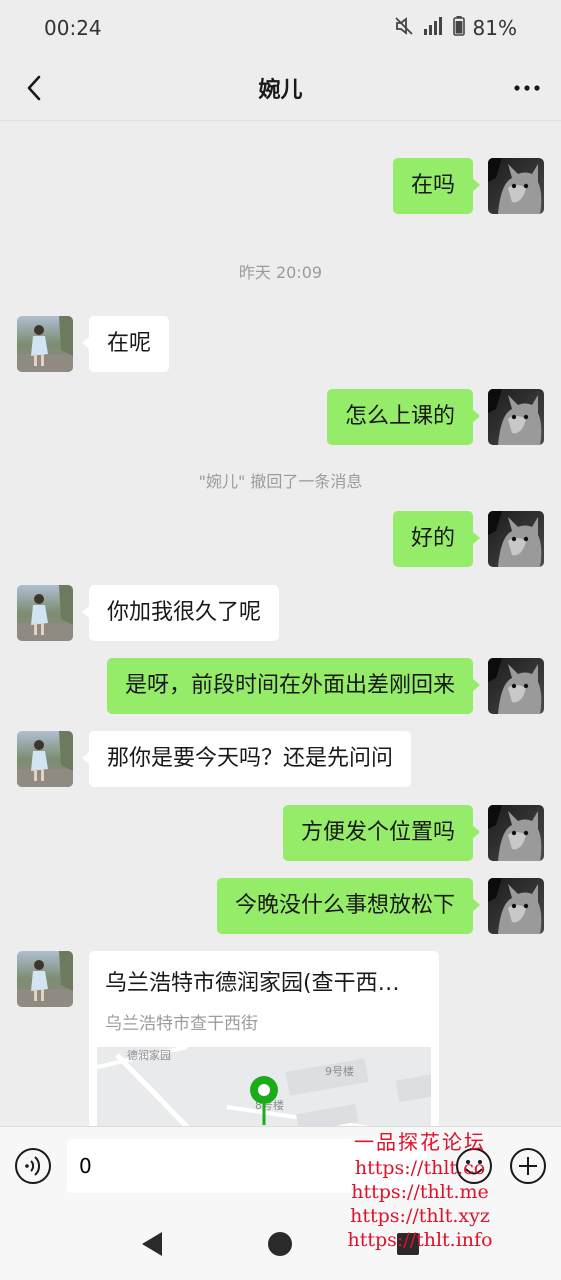  What do you see at coordinates (436, 539) in the screenshot?
I see `message-bubble: 好的` at bounding box center [436, 539].